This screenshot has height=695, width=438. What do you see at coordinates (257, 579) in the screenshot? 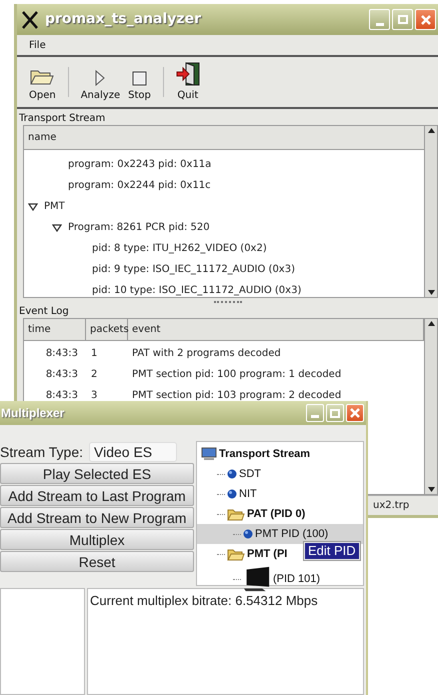
I see `monitor-icon` at bounding box center [257, 579].